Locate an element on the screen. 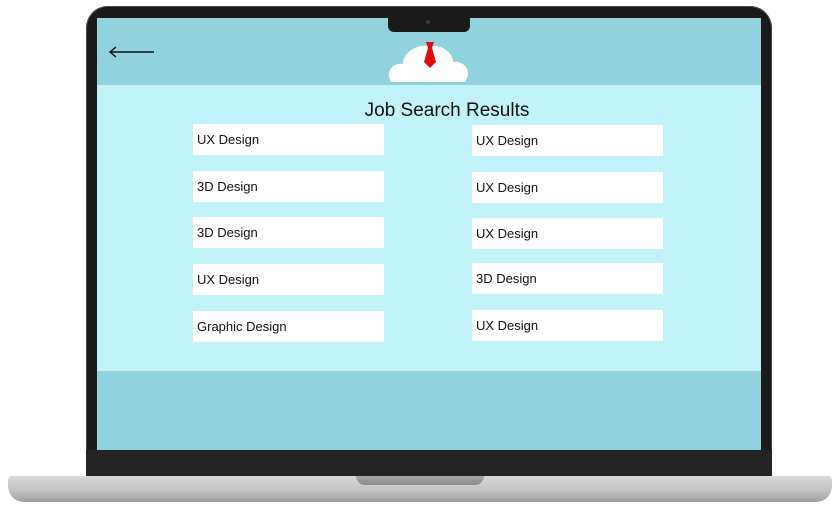 Image resolution: width=840 pixels, height=510 pixels. footer-bar is located at coordinates (429, 410).